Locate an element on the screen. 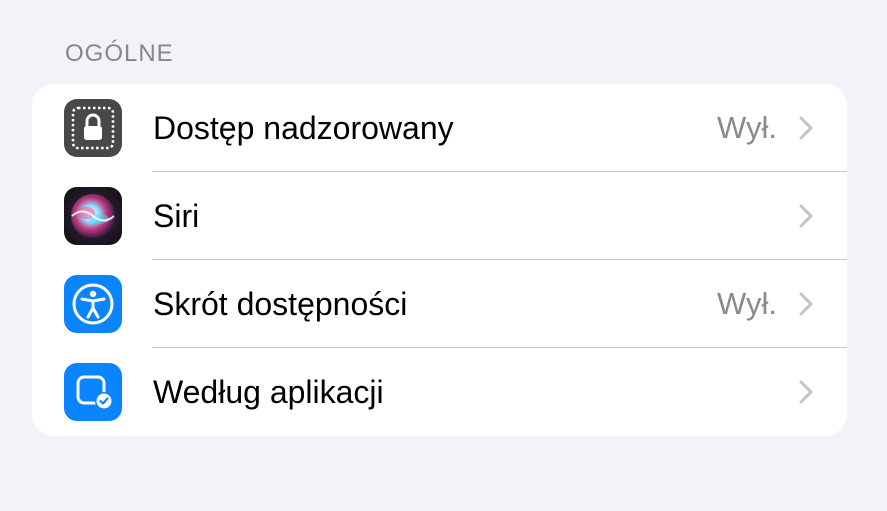 The image size is (887, 511). accessibility-icon is located at coordinates (93, 304).